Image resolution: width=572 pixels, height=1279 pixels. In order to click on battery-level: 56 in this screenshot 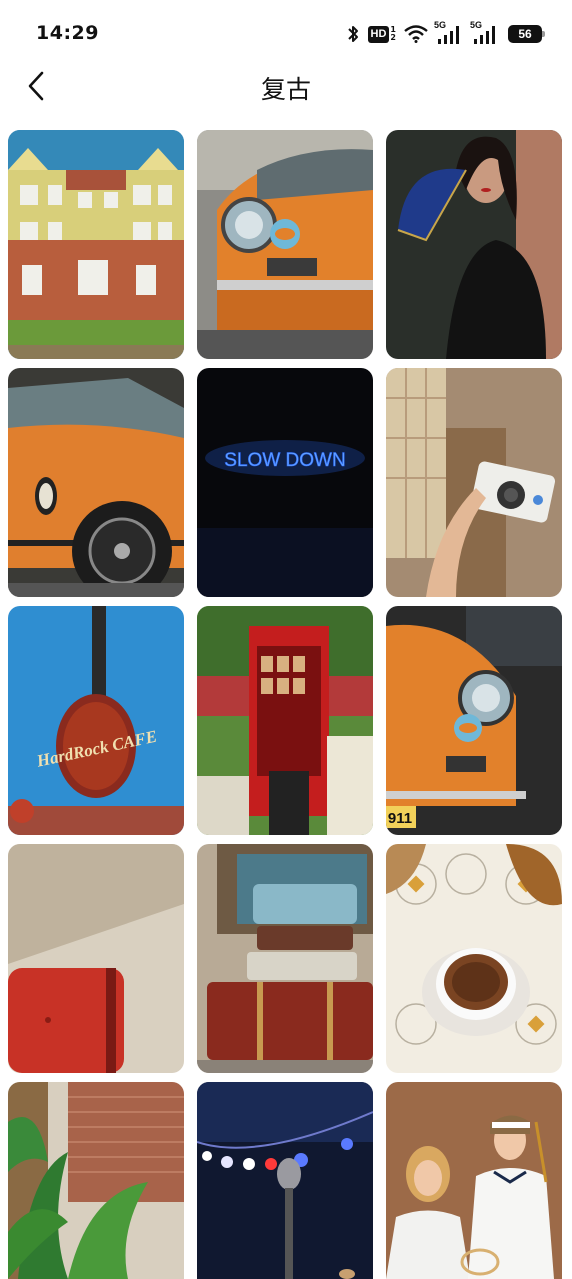, I will do `click(525, 34)`.